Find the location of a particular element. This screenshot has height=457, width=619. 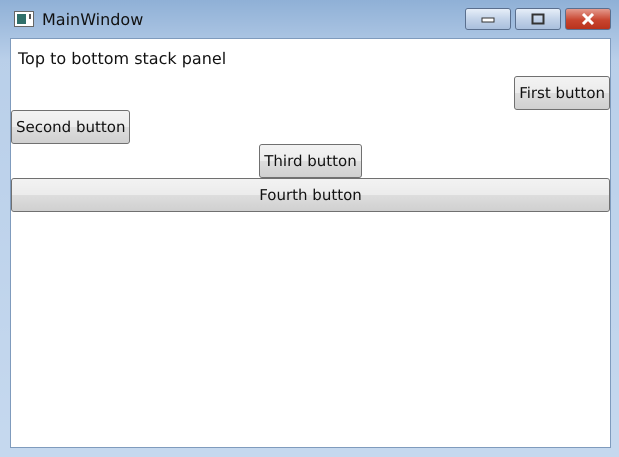

minimize-icon is located at coordinates (488, 19).